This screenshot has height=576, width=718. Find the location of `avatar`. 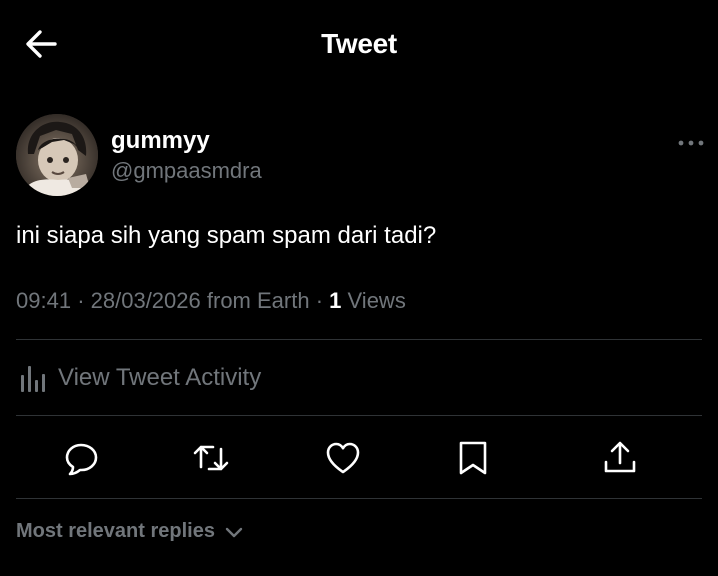

avatar is located at coordinates (57, 155).